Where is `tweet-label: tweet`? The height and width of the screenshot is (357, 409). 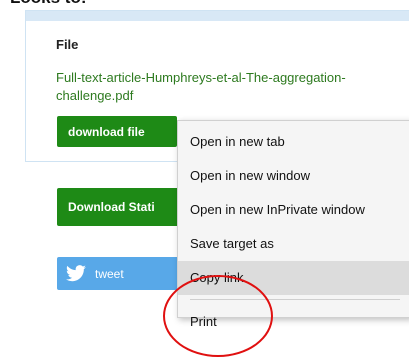
tweet-label: tweet is located at coordinates (109, 273).